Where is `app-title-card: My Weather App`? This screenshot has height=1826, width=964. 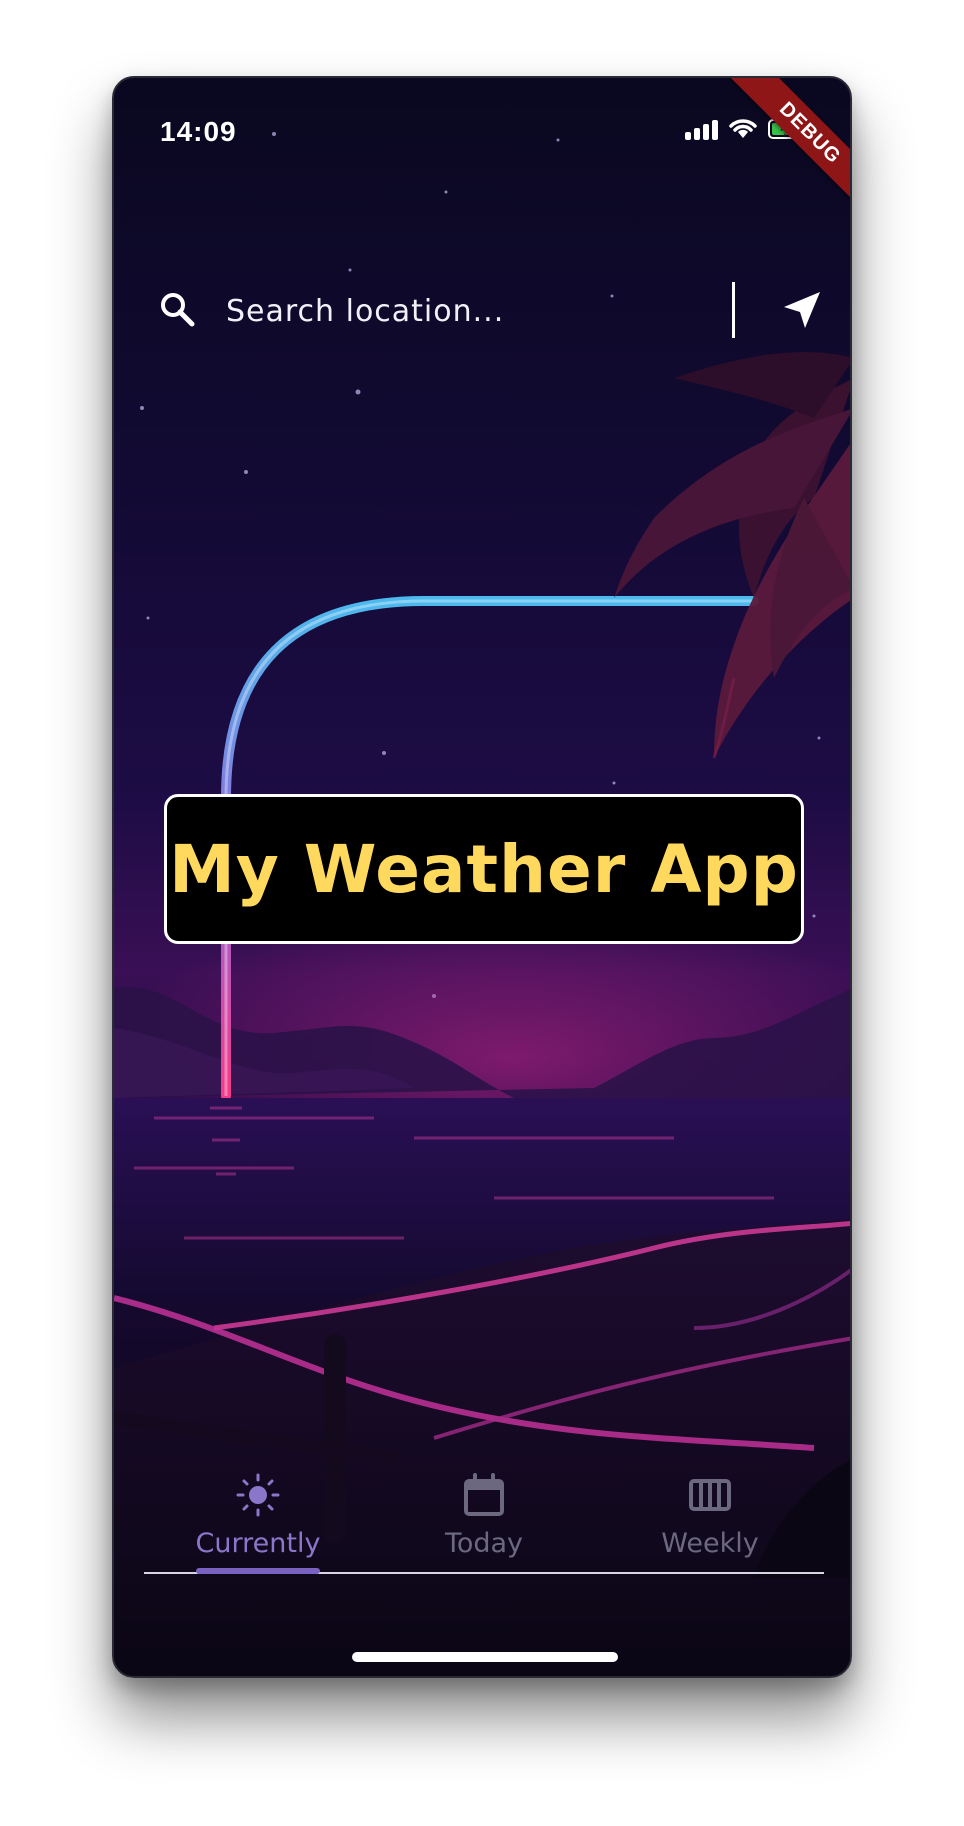 app-title-card: My Weather App is located at coordinates (484, 869).